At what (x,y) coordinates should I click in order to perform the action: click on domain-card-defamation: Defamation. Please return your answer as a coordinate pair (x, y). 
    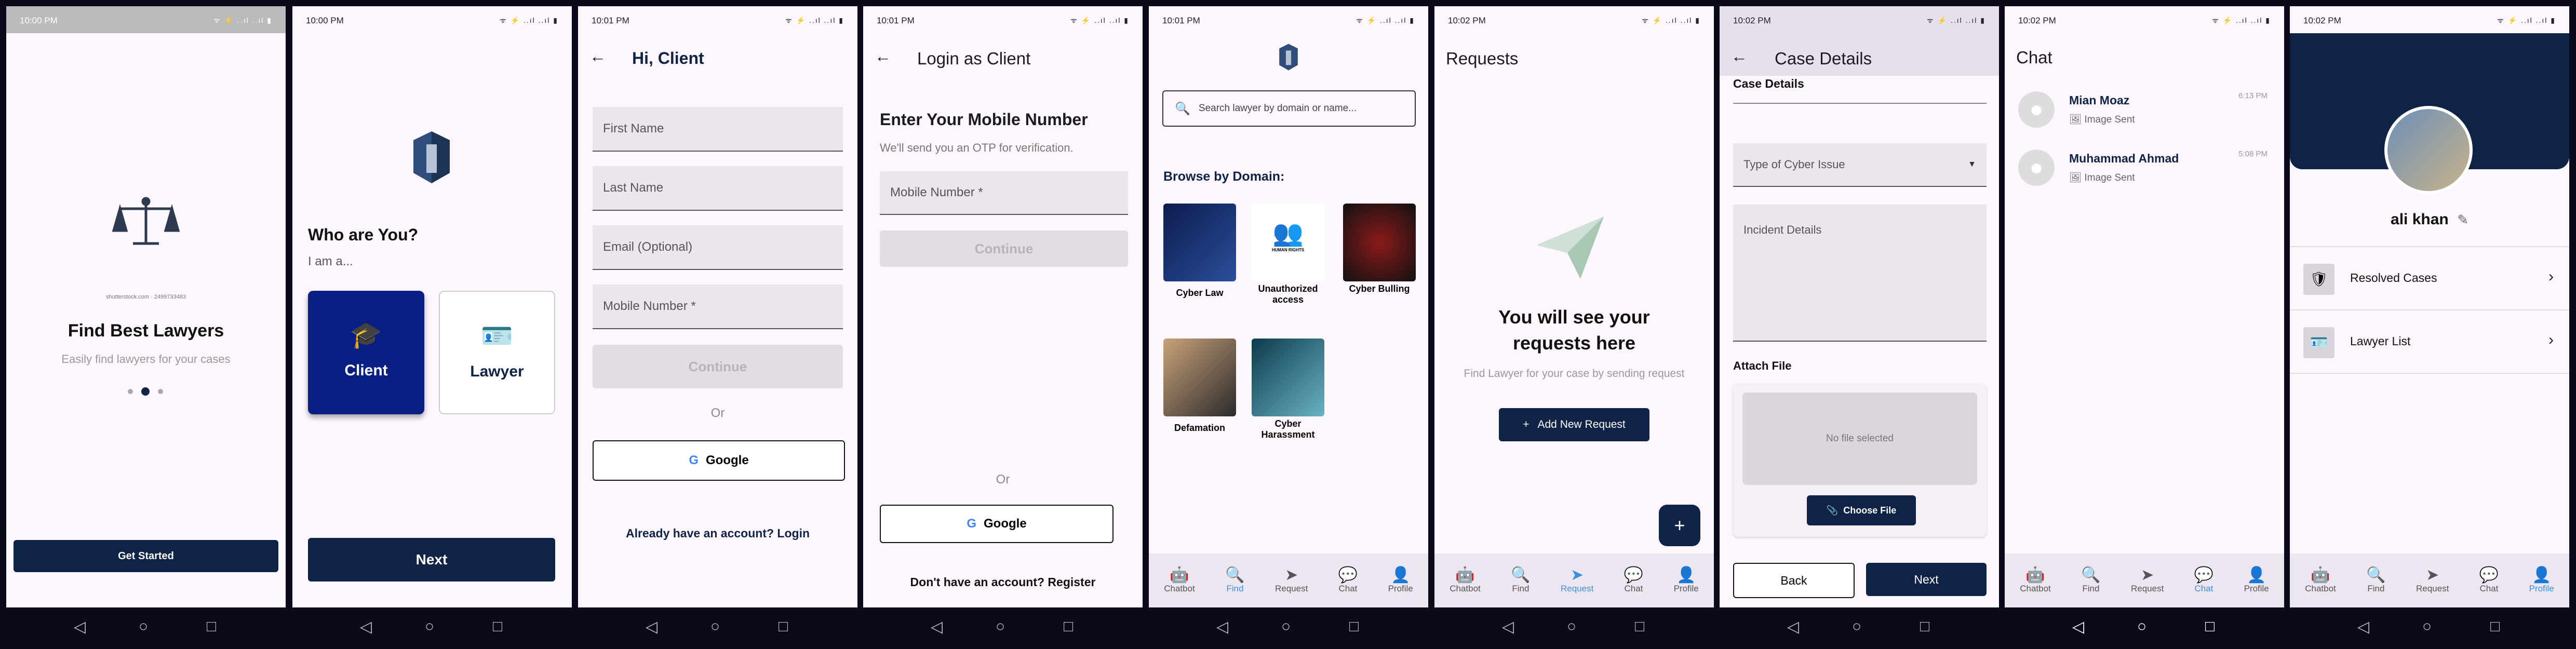
    Looking at the image, I should click on (1200, 386).